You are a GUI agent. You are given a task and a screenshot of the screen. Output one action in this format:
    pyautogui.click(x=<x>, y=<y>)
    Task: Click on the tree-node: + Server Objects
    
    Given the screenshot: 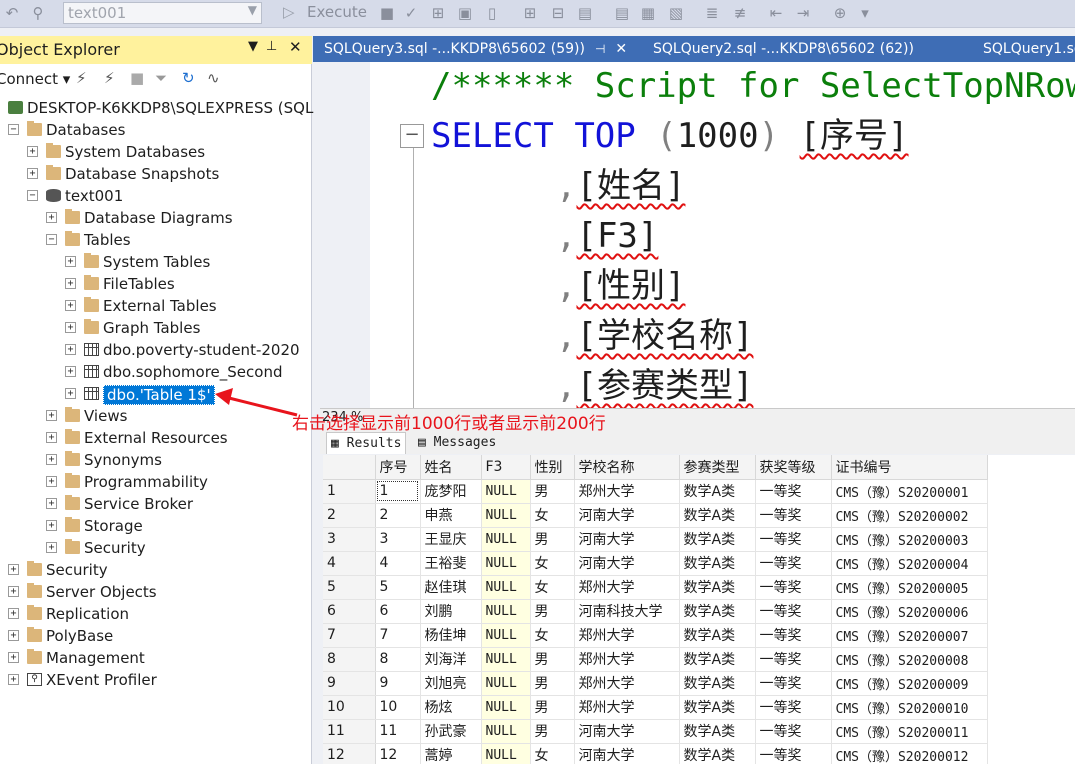 What is the action you would take?
    pyautogui.click(x=156, y=593)
    